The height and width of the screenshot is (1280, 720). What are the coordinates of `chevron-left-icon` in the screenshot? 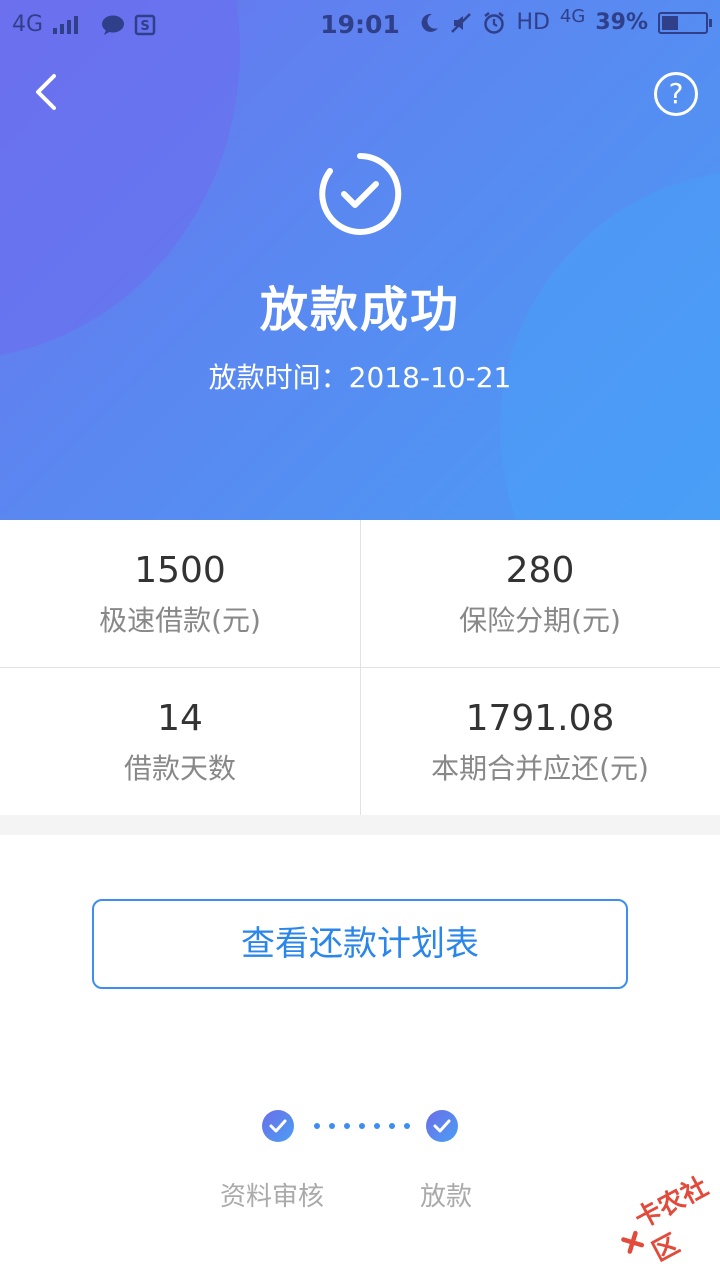 It's located at (46, 92).